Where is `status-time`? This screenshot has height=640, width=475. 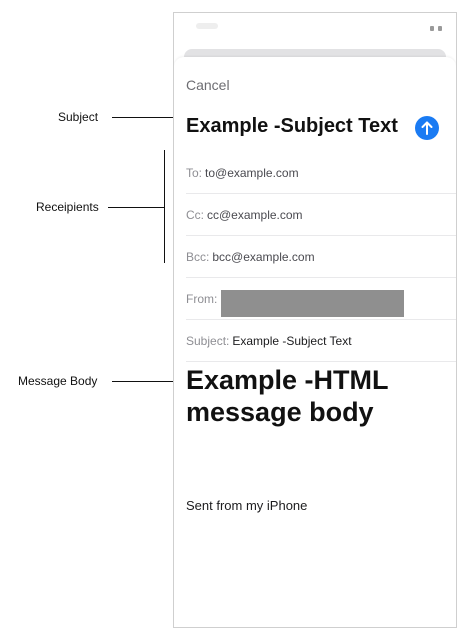 status-time is located at coordinates (207, 26).